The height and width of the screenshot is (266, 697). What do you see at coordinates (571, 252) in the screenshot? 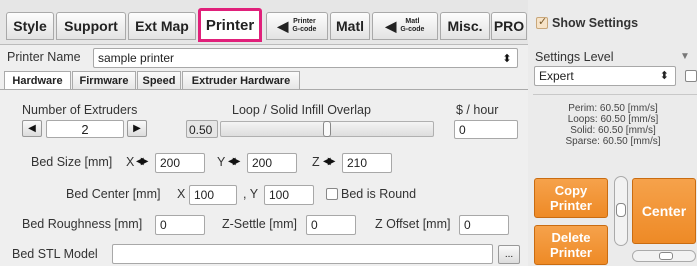
I see `delete-printer-label-bottom: Printer` at bounding box center [571, 252].